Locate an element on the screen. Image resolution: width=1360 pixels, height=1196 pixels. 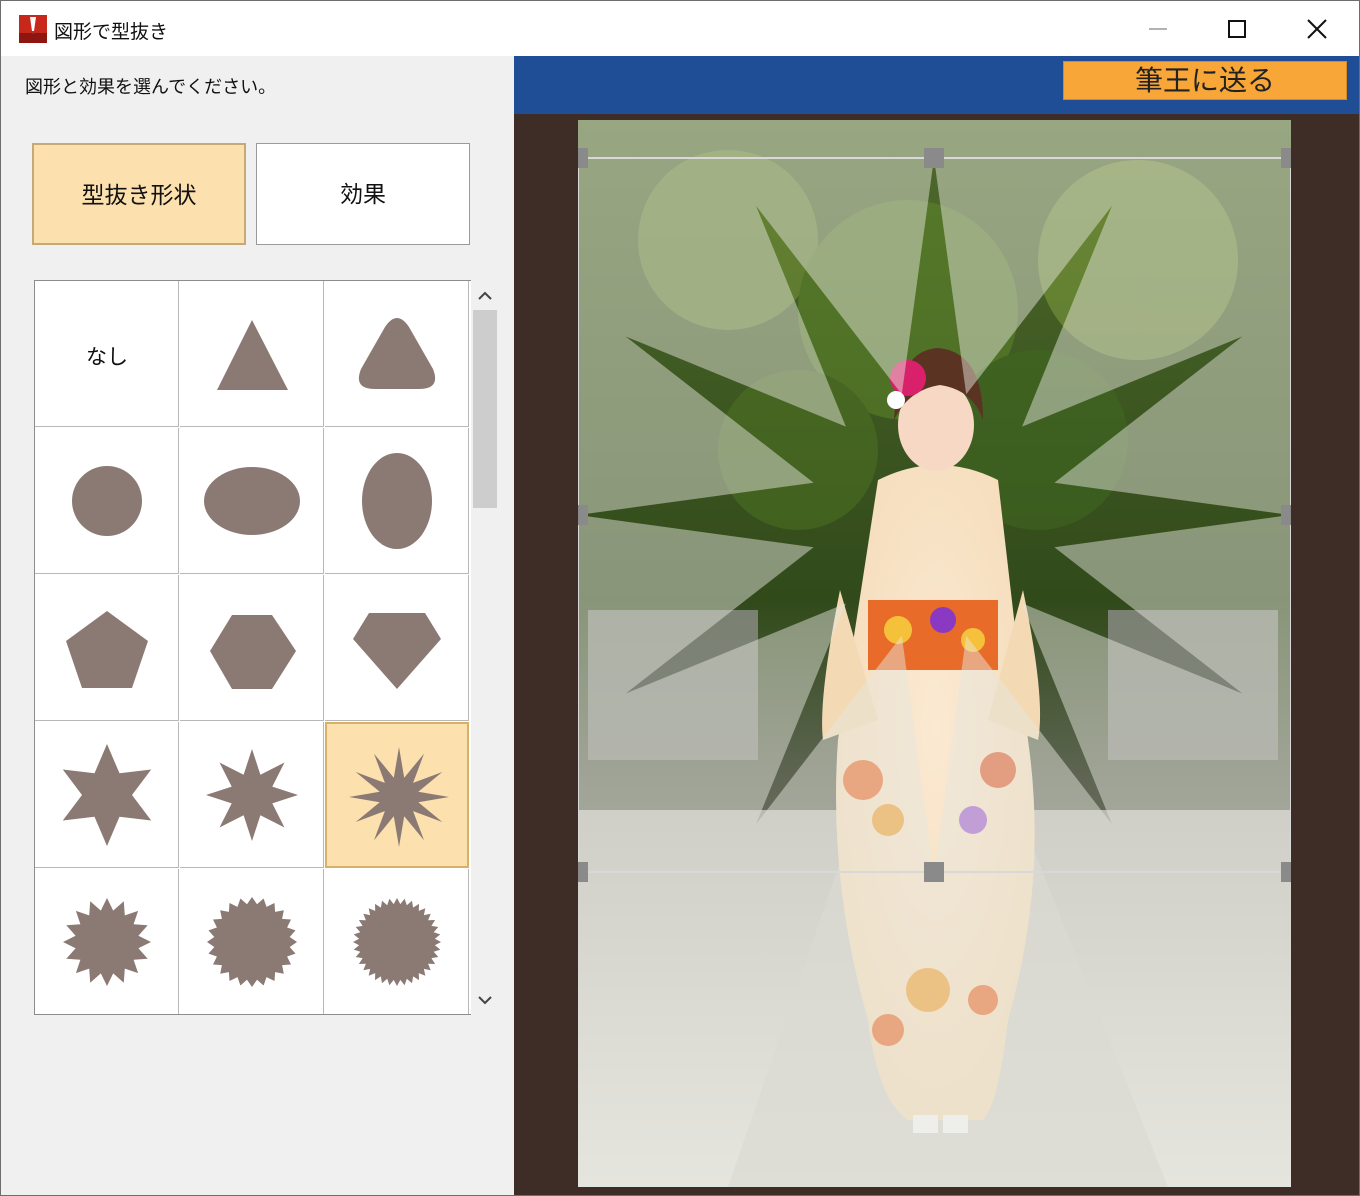
star-8-icon is located at coordinates (252, 795).